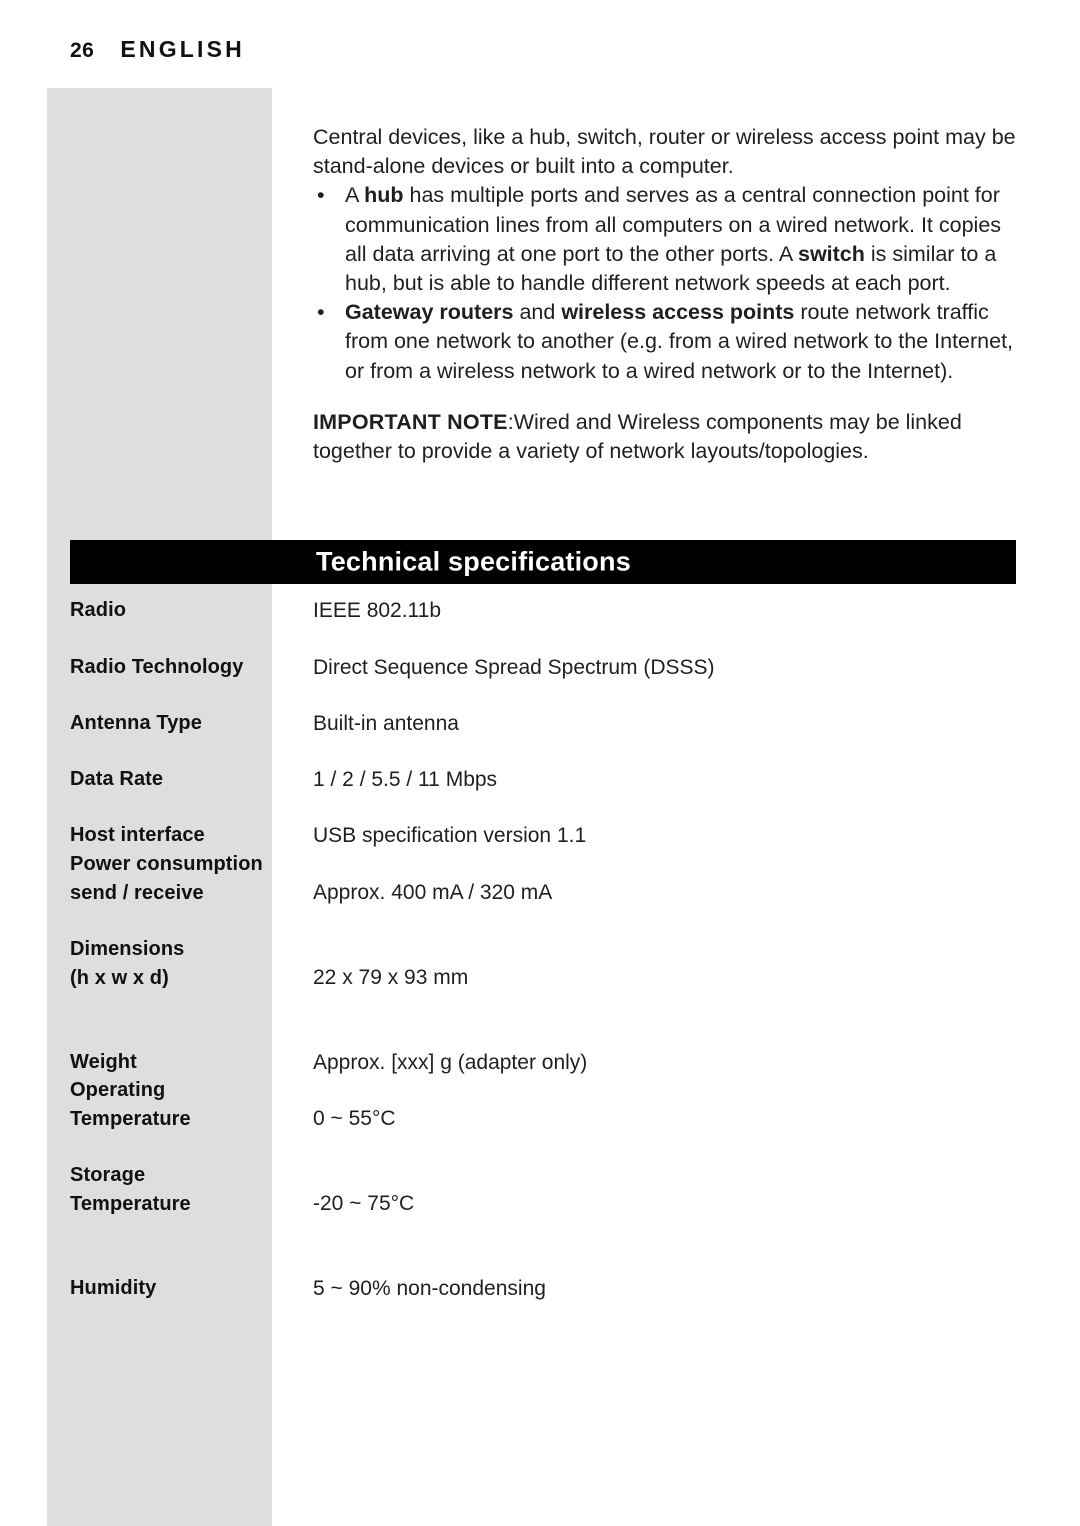  I want to click on spec-value: USB specification version 1.1, so click(450, 835).